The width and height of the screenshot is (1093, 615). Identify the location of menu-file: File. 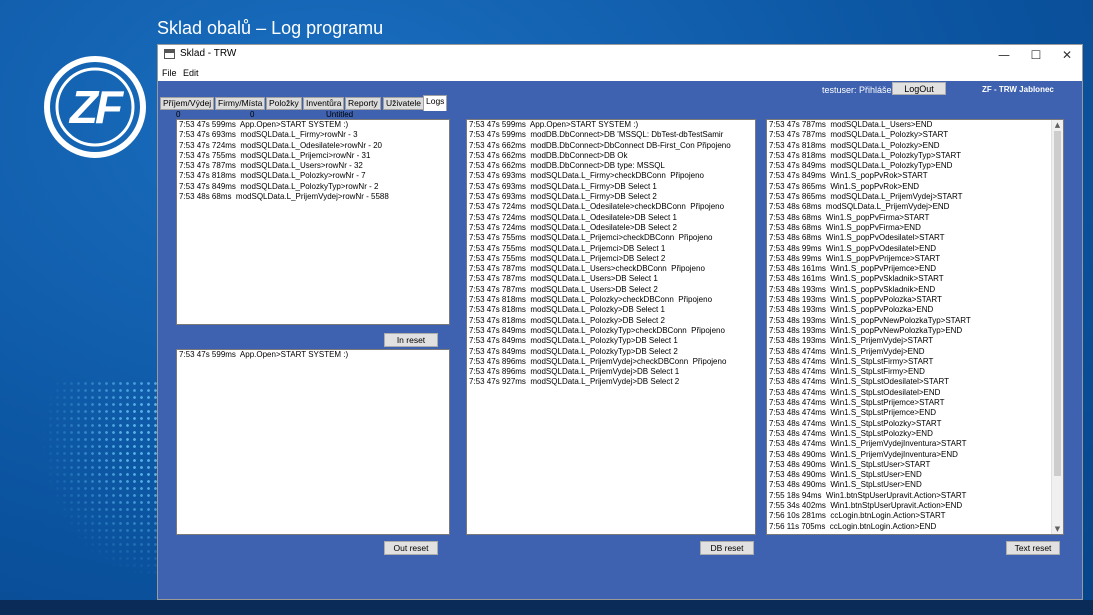
(169, 73).